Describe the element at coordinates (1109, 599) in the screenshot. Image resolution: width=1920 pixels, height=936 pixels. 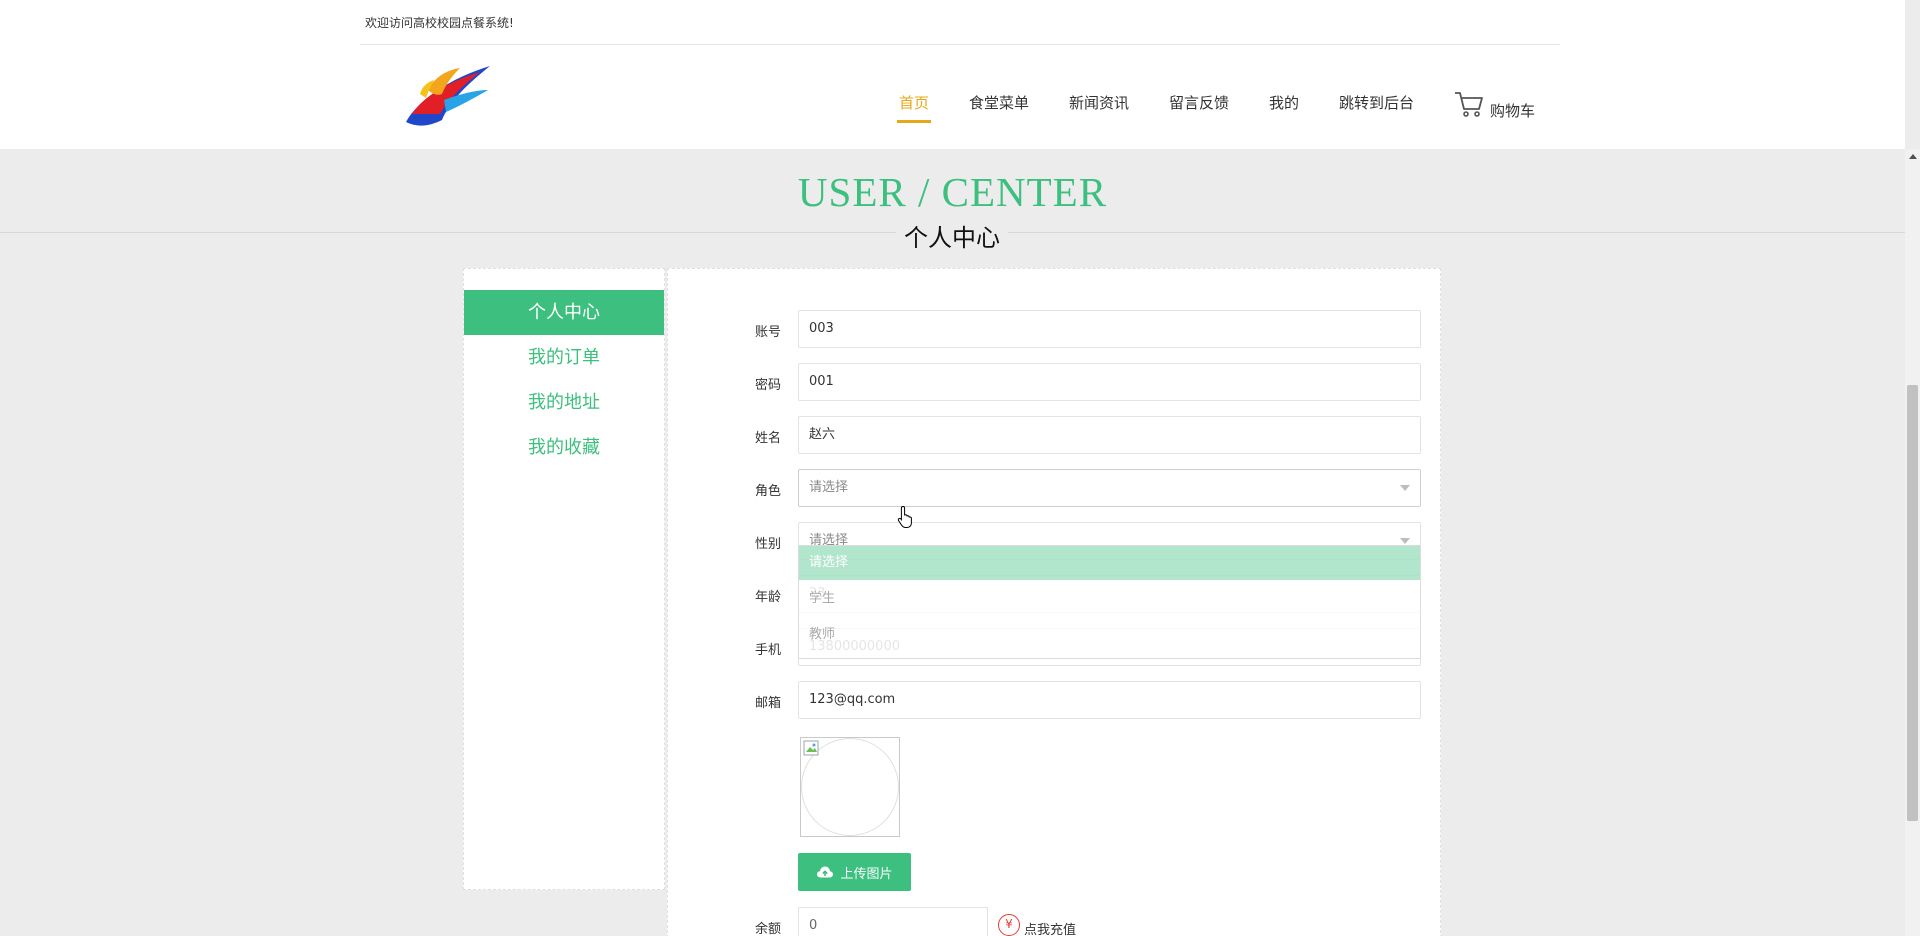
I see `dropdown-option: 学生` at that location.